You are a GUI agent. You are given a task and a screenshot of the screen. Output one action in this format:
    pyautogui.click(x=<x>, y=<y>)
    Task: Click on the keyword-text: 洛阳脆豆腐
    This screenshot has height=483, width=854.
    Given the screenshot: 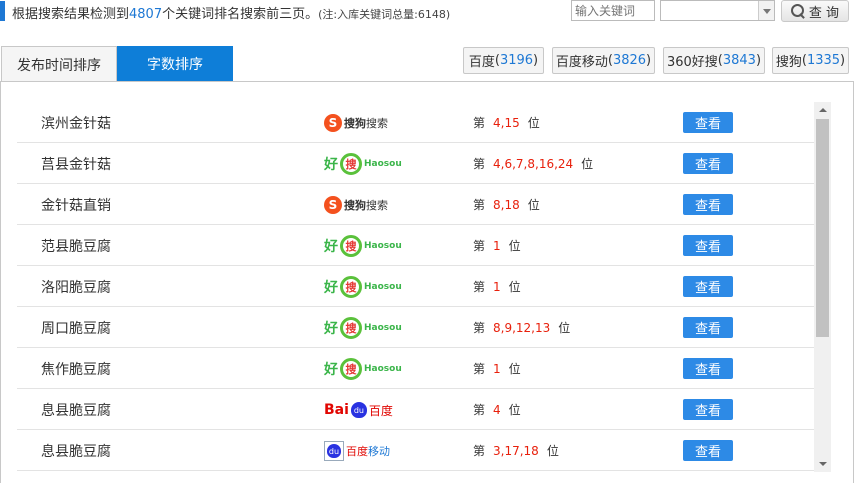 What is the action you would take?
    pyautogui.click(x=76, y=288)
    